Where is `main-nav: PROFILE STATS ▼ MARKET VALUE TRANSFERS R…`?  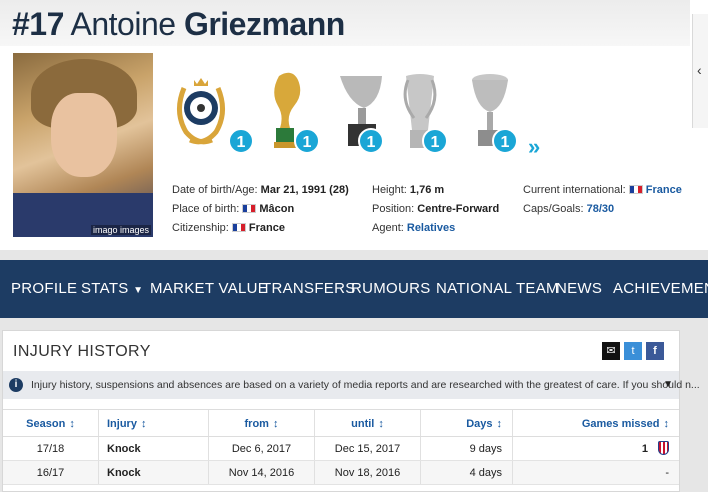 main-nav: PROFILE STATS ▼ MARKET VALUE TRANSFERS R… is located at coordinates (354, 289).